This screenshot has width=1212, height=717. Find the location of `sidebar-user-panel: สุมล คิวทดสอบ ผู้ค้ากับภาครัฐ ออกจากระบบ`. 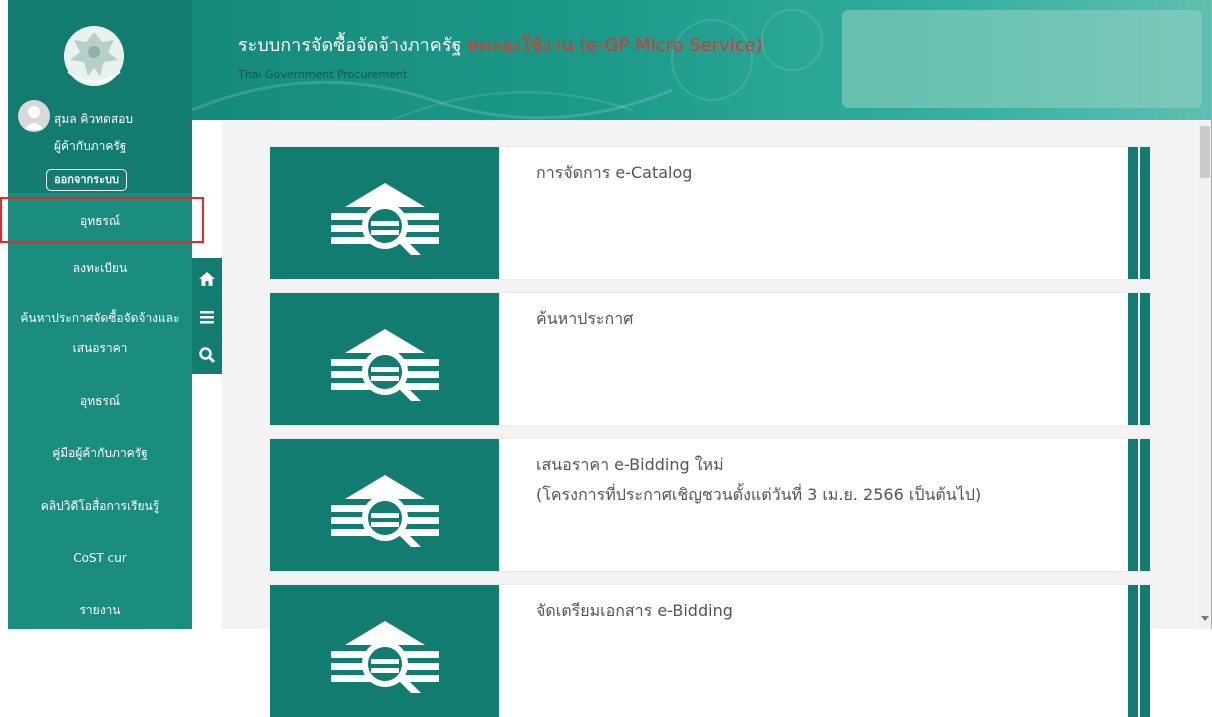

sidebar-user-panel: สุมล คิวทดสอบ ผู้ค้ากับภาครัฐ ออกจากระบบ is located at coordinates (100, 96).